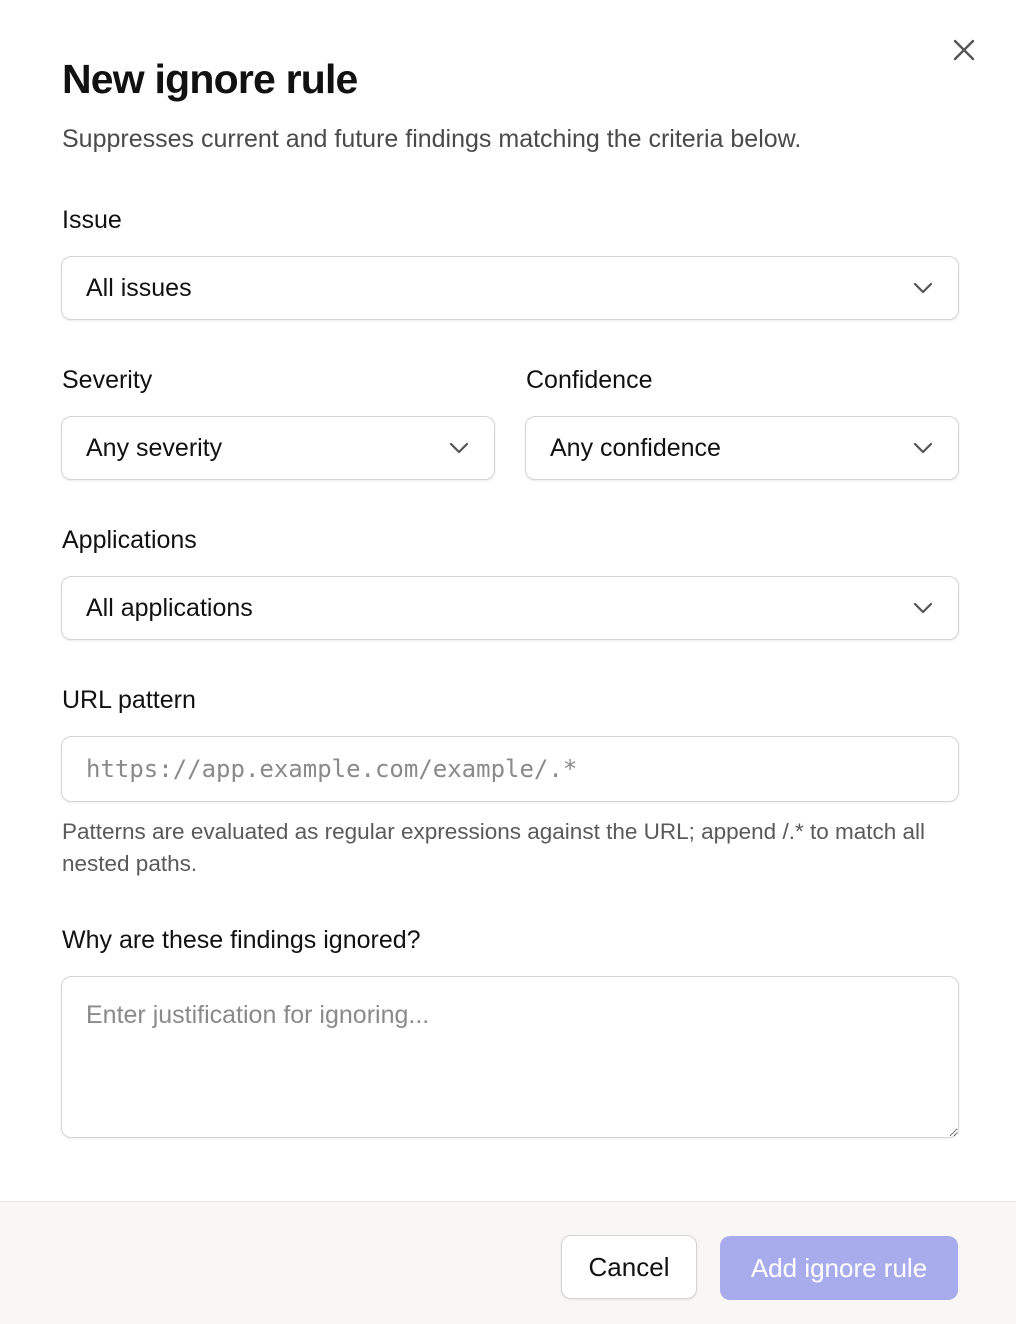  I want to click on close-icon, so click(964, 52).